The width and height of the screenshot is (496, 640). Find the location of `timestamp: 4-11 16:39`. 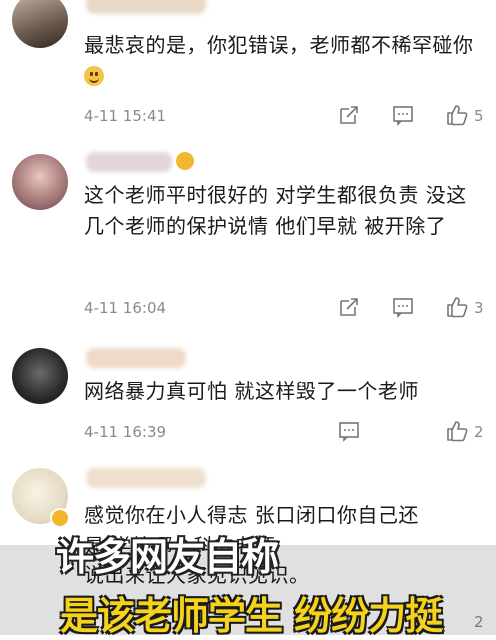

timestamp: 4-11 16:39 is located at coordinates (125, 432).